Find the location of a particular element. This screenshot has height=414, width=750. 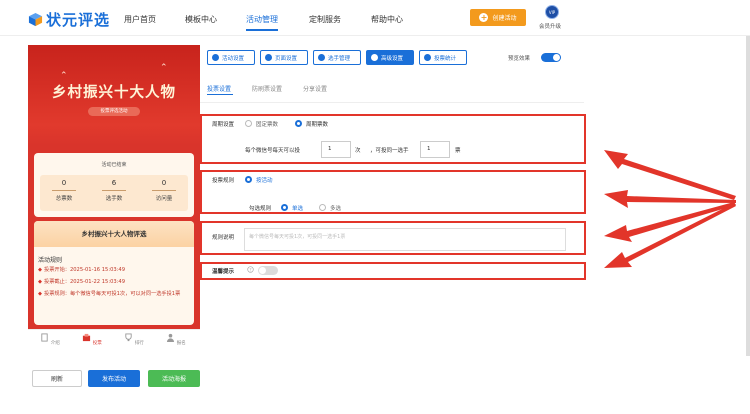

radio-by-activity is located at coordinates (248, 179).